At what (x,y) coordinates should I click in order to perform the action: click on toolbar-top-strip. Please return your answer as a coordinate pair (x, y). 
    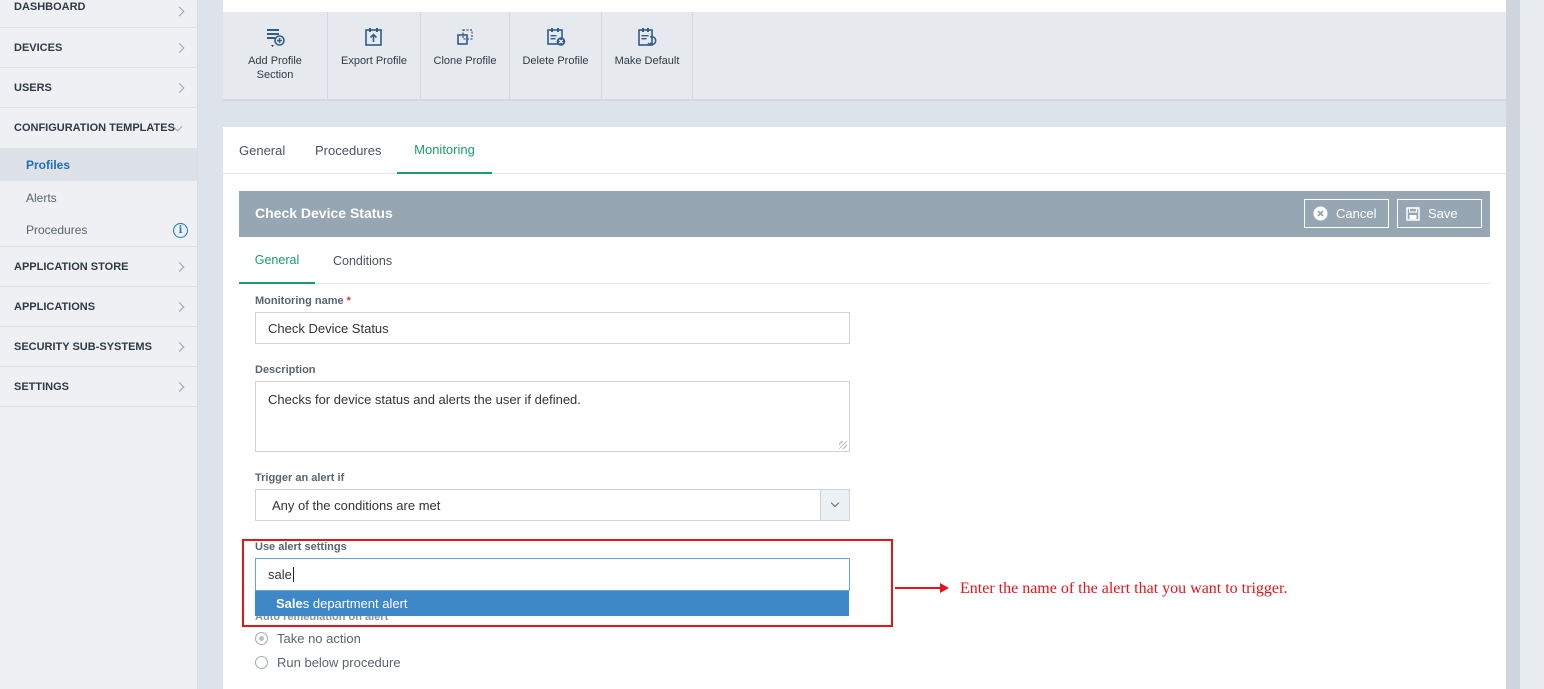
    Looking at the image, I should click on (864, 6).